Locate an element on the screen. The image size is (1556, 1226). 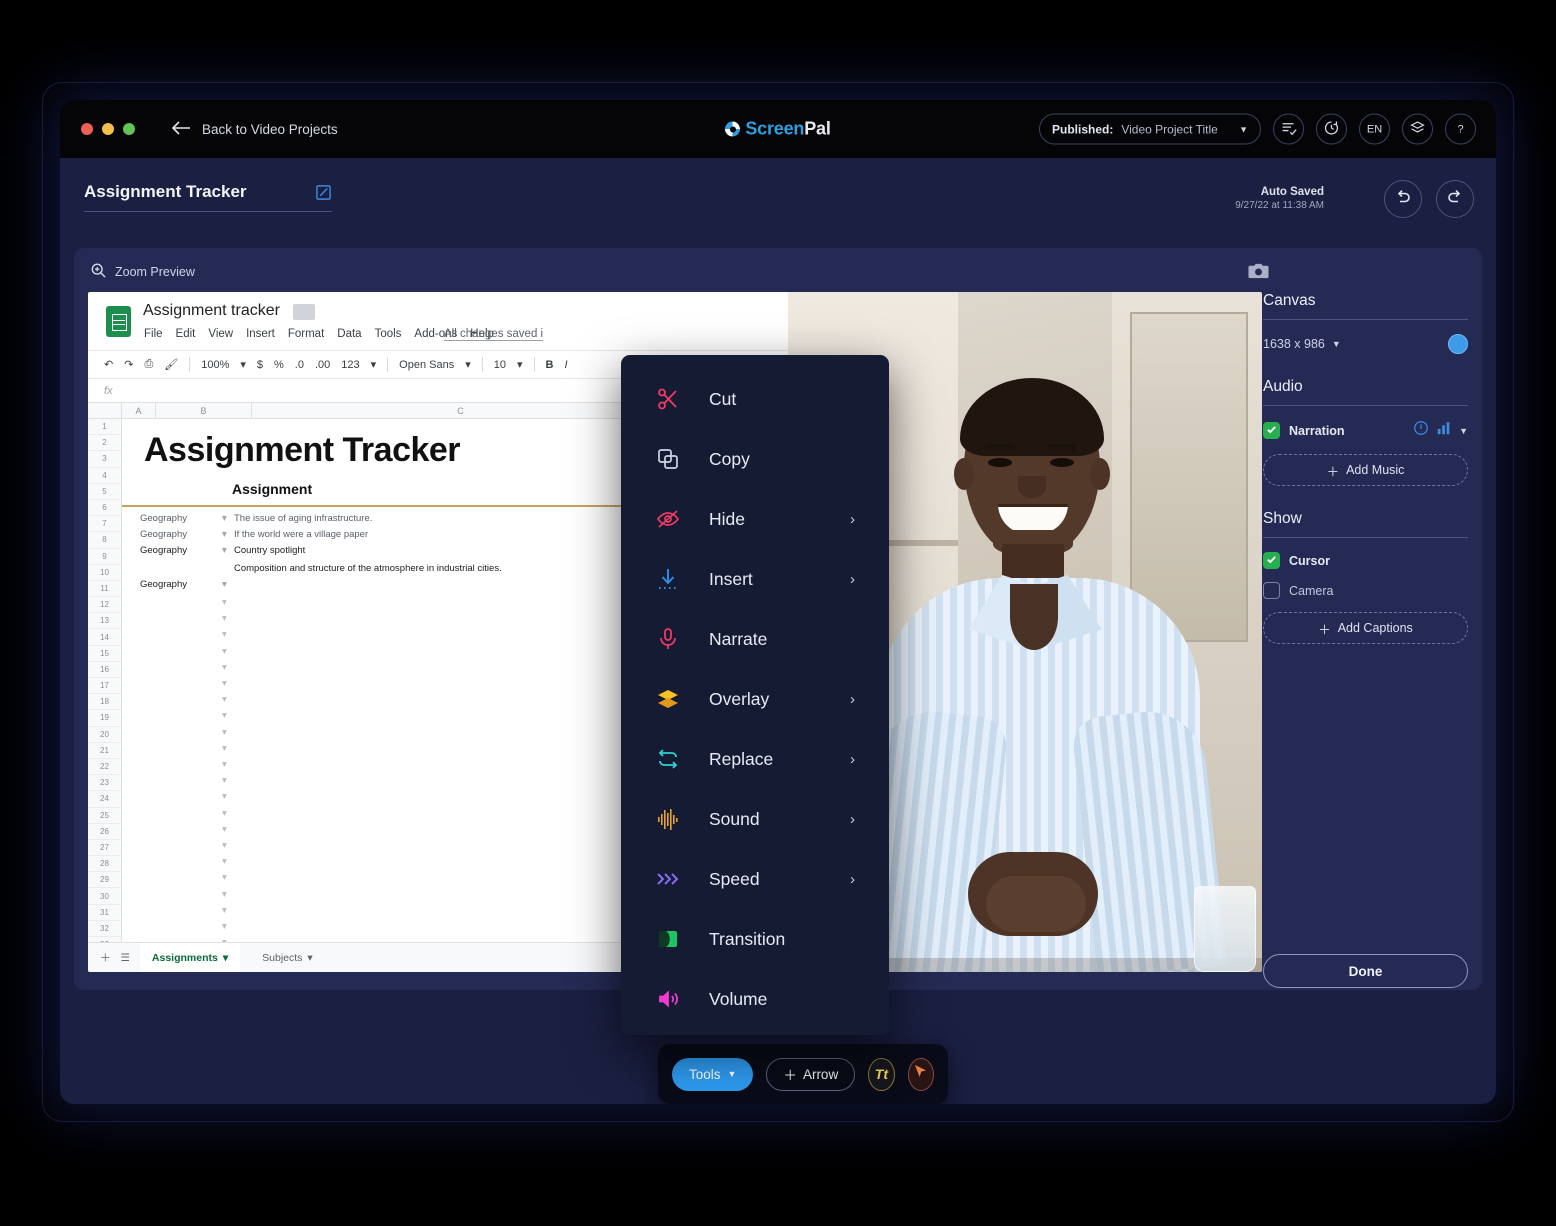
sheet-undo-icon: ↶ is located at coordinates (108, 364).